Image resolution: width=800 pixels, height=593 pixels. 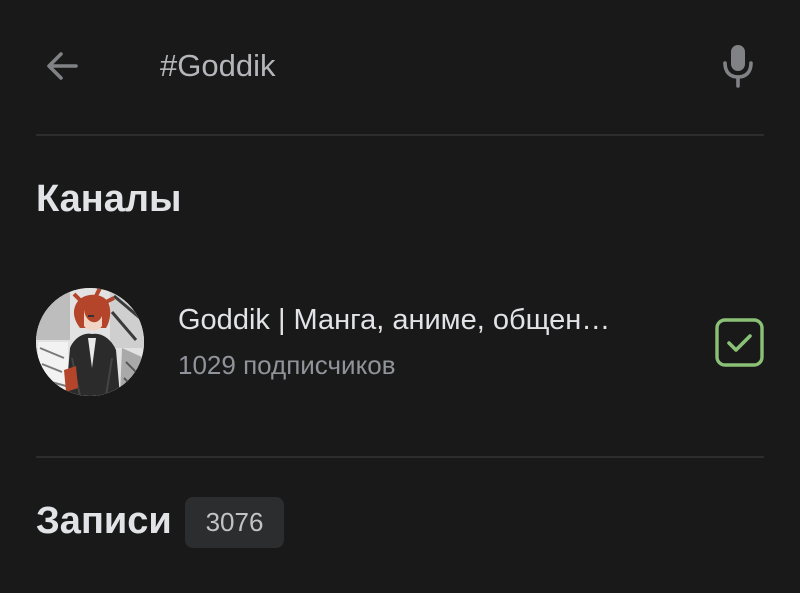 What do you see at coordinates (420, 66) in the screenshot?
I see `search-input` at bounding box center [420, 66].